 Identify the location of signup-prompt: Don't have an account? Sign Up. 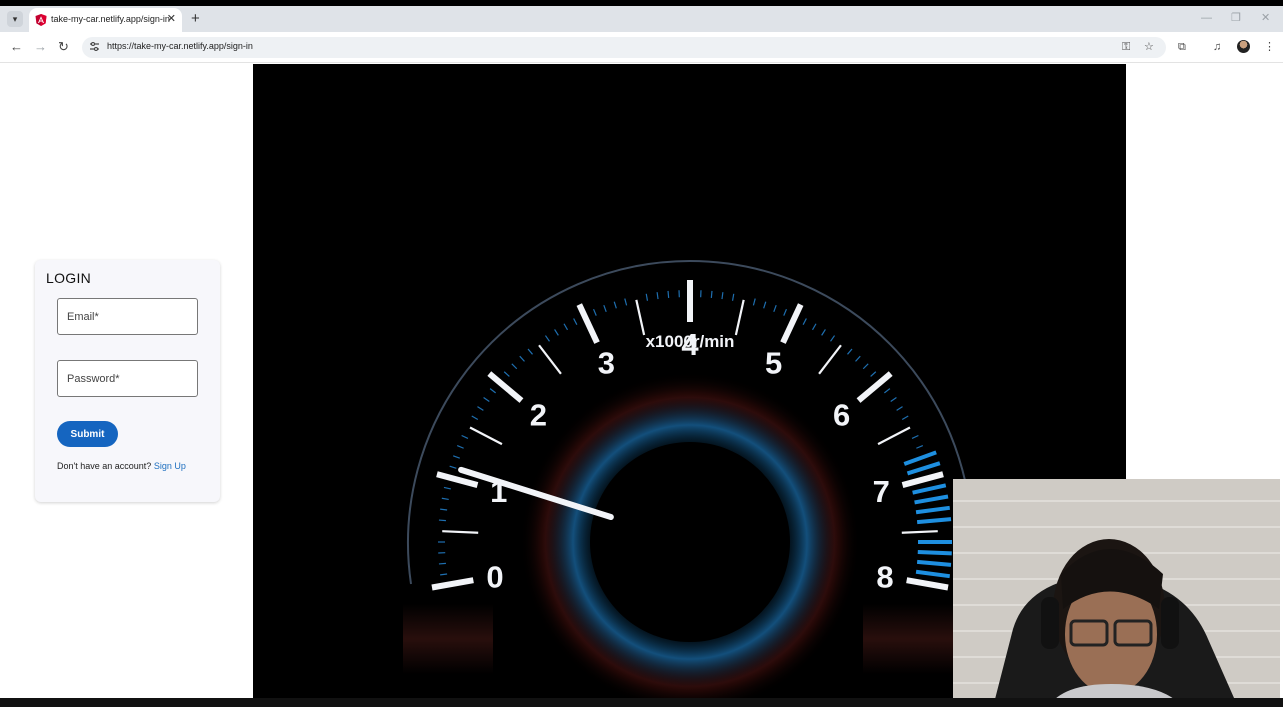
(121, 466).